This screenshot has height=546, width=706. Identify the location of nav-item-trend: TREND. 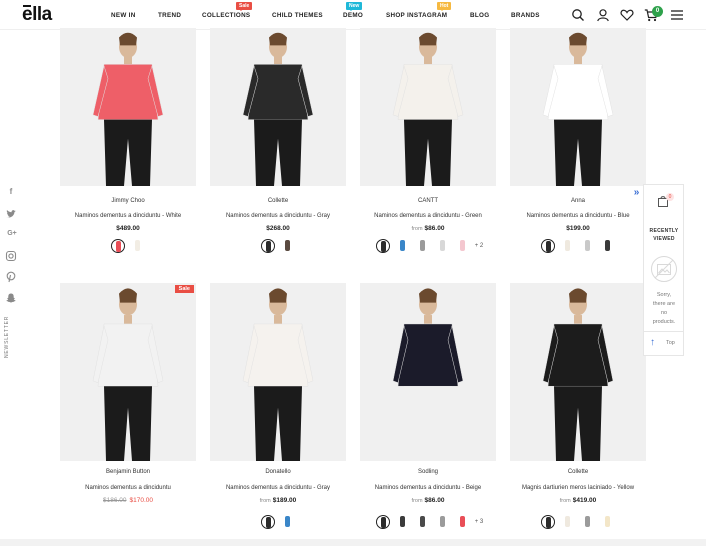
(169, 15).